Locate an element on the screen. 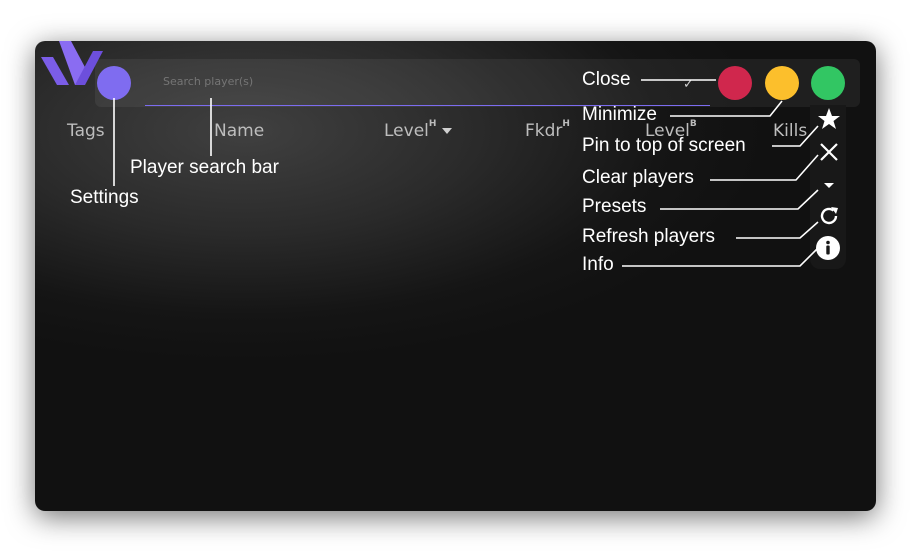 This screenshot has width=913, height=552. annotation-clear-players: Clear players is located at coordinates (638, 177).